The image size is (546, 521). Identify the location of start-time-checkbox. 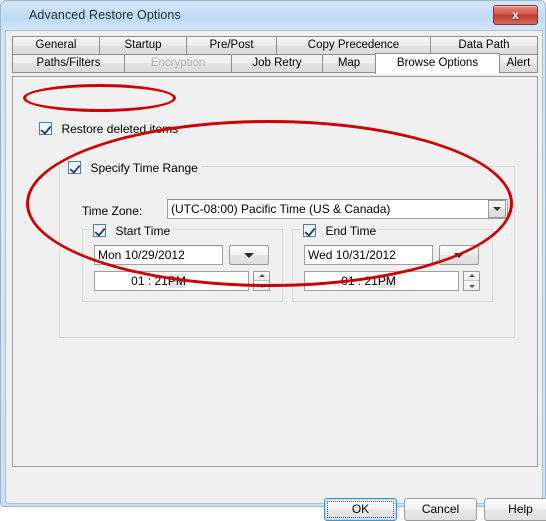
(99, 231).